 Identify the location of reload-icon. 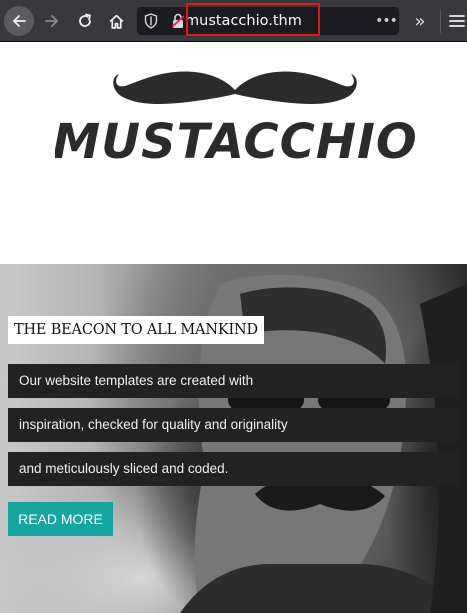
(85, 20).